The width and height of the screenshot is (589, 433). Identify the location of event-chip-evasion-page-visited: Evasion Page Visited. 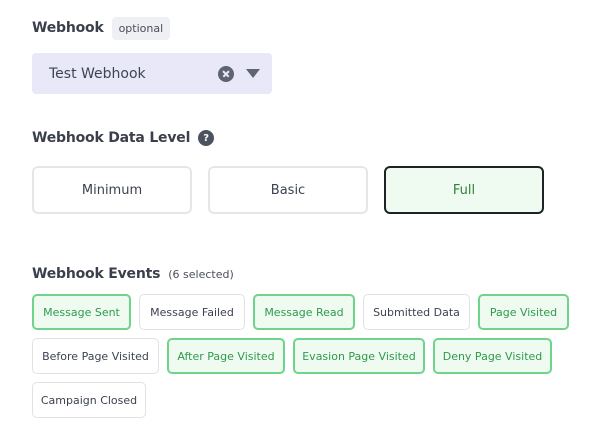
(359, 356).